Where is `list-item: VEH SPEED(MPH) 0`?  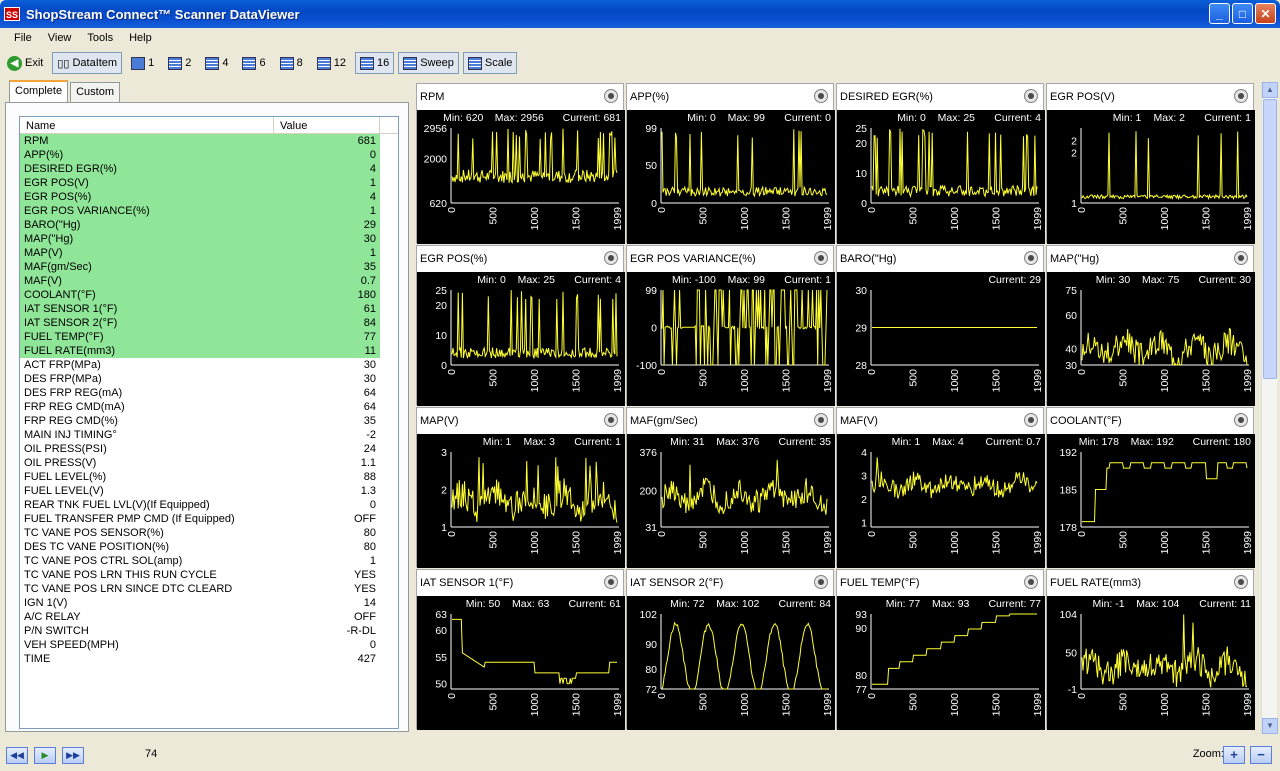 list-item: VEH SPEED(MPH) 0 is located at coordinates (209, 645).